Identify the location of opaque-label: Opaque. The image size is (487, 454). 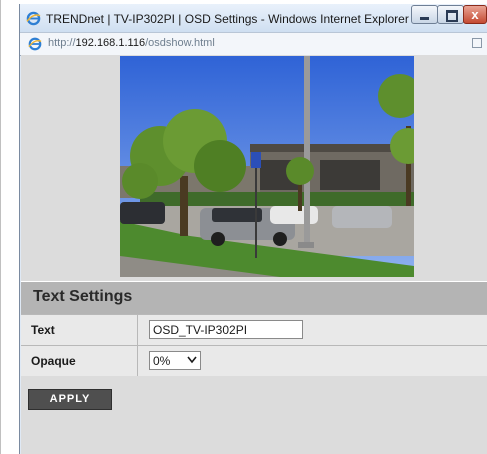
(53, 361).